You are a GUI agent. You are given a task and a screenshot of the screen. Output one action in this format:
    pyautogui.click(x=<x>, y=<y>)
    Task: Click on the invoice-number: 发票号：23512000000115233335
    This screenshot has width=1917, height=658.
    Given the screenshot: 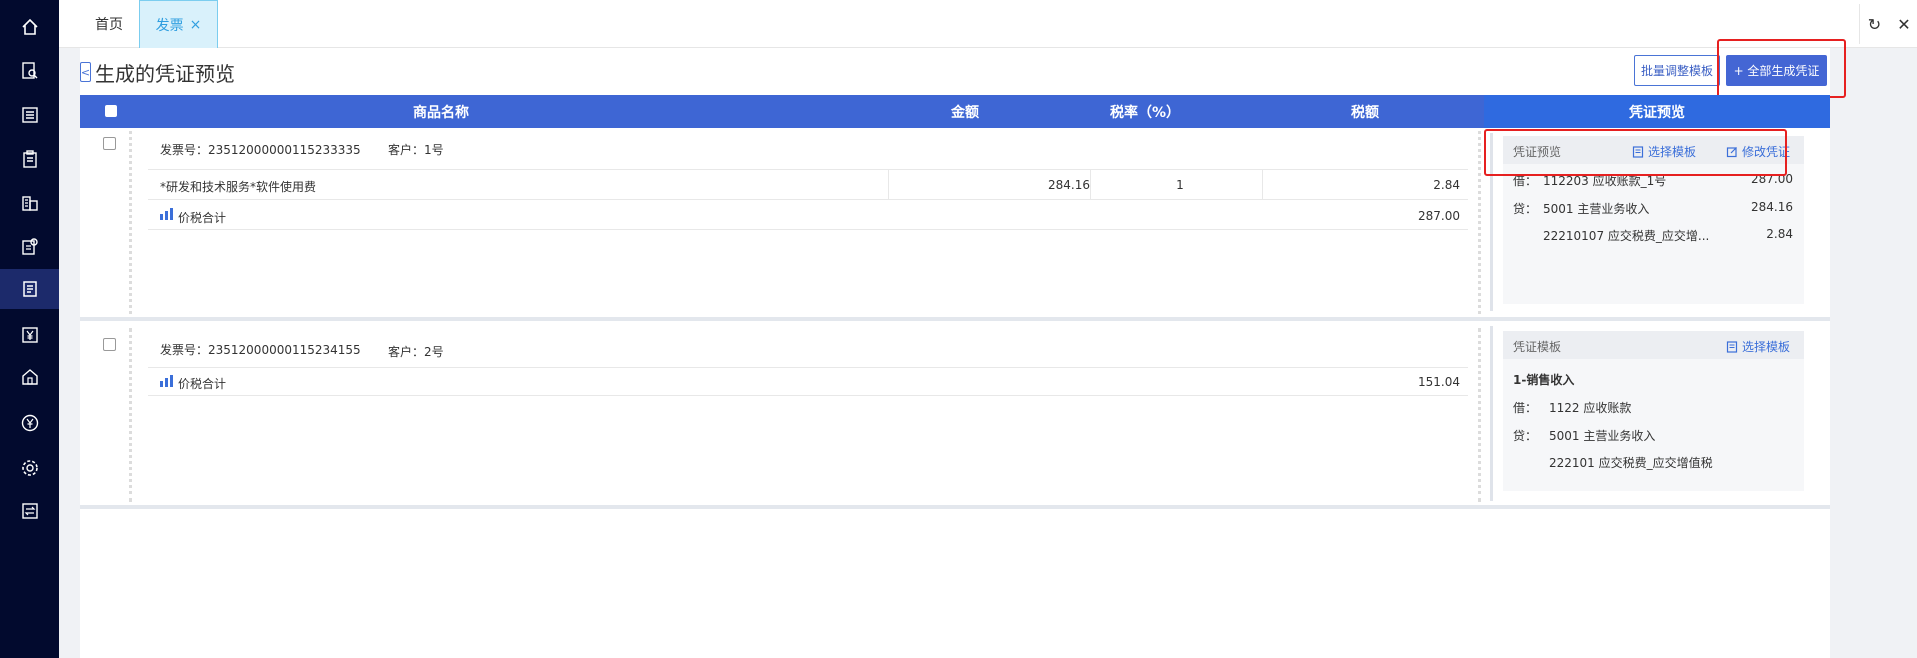 What is the action you would take?
    pyautogui.click(x=260, y=150)
    